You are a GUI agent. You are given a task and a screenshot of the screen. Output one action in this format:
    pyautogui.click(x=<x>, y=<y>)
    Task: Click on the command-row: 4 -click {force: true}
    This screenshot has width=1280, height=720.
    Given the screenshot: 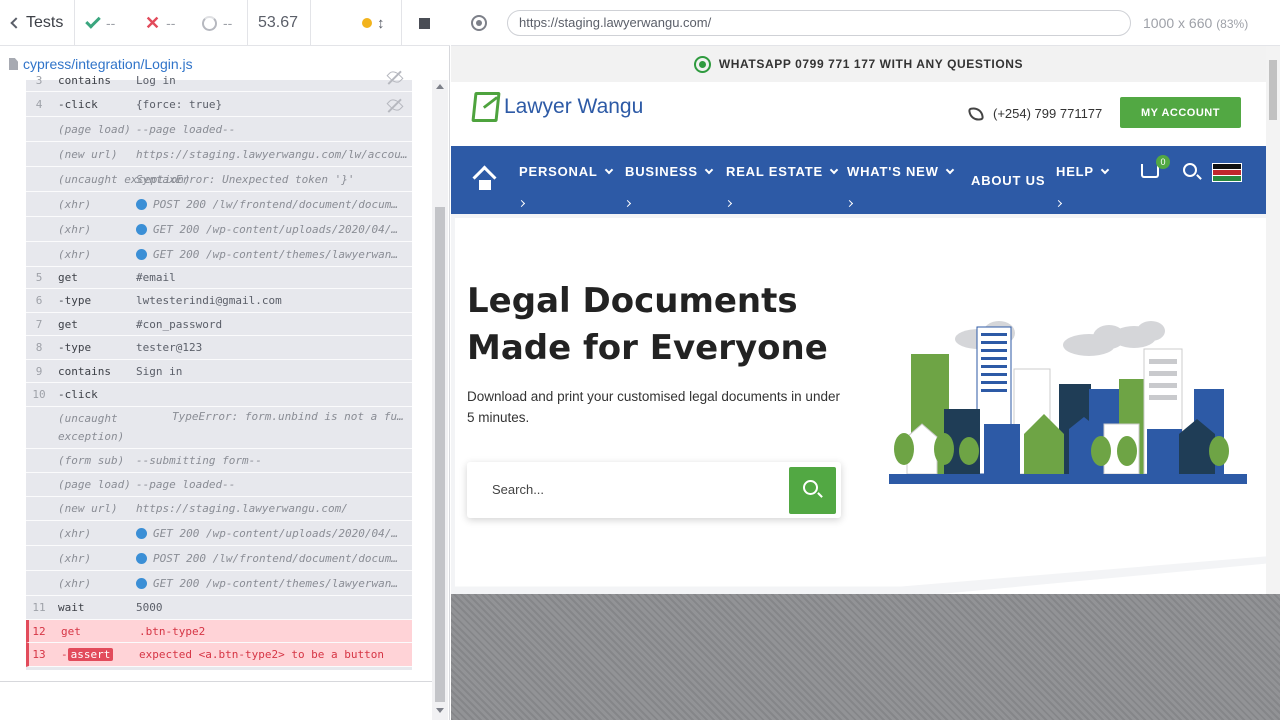 What is the action you would take?
    pyautogui.click(x=219, y=105)
    